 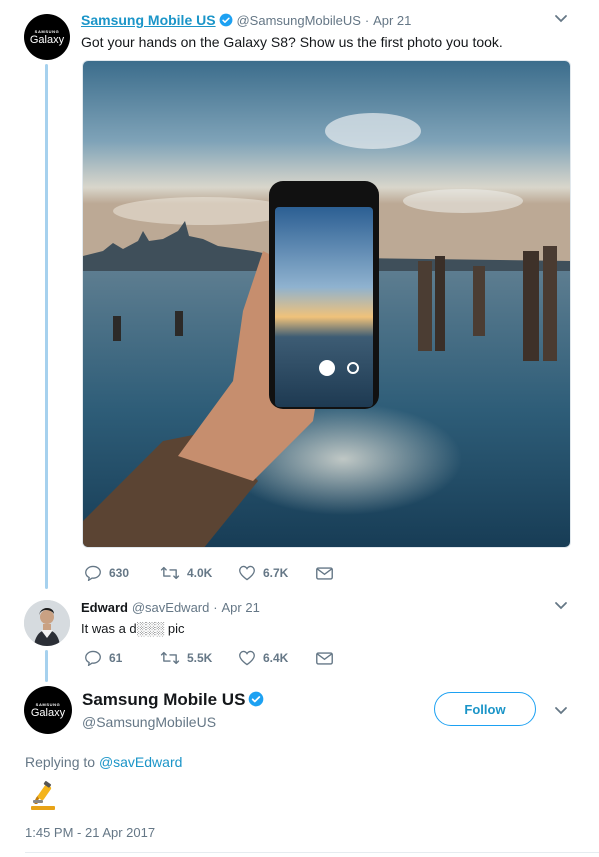 I want to click on like-button: 6.7K, so click(x=277, y=573).